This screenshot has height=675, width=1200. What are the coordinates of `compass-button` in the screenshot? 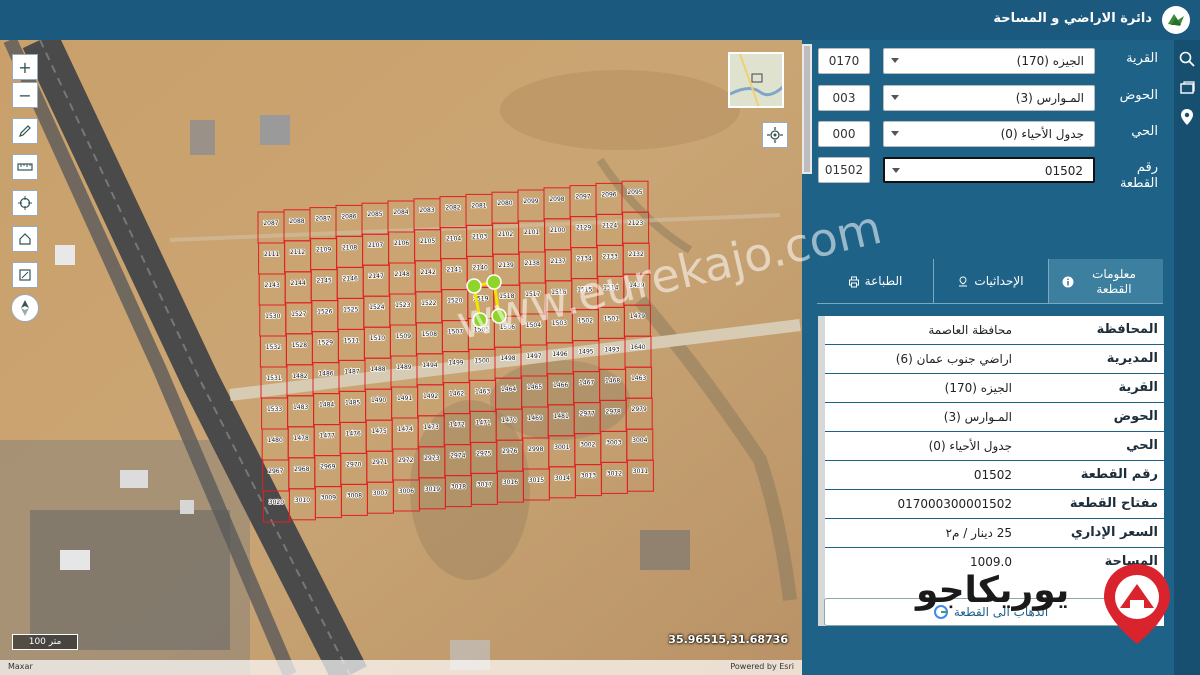 It's located at (25, 308).